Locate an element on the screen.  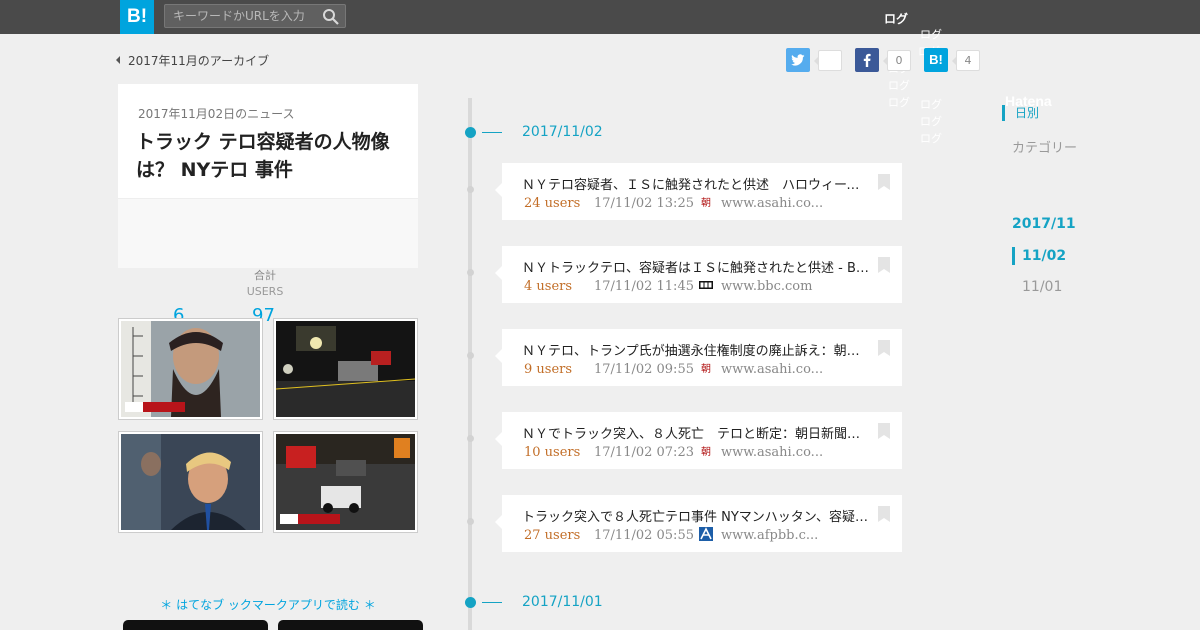
entry-title: ＮＹトラックテロ、容疑者はＩＳに触発されたと供述 - BBCニュース is located at coordinates (697, 266).